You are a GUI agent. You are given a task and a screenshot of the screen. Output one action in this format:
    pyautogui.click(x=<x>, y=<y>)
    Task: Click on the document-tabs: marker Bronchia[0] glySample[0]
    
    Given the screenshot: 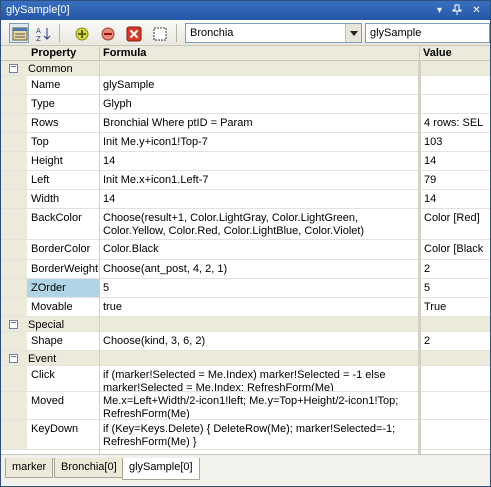 What is the action you would take?
    pyautogui.click(x=245, y=470)
    